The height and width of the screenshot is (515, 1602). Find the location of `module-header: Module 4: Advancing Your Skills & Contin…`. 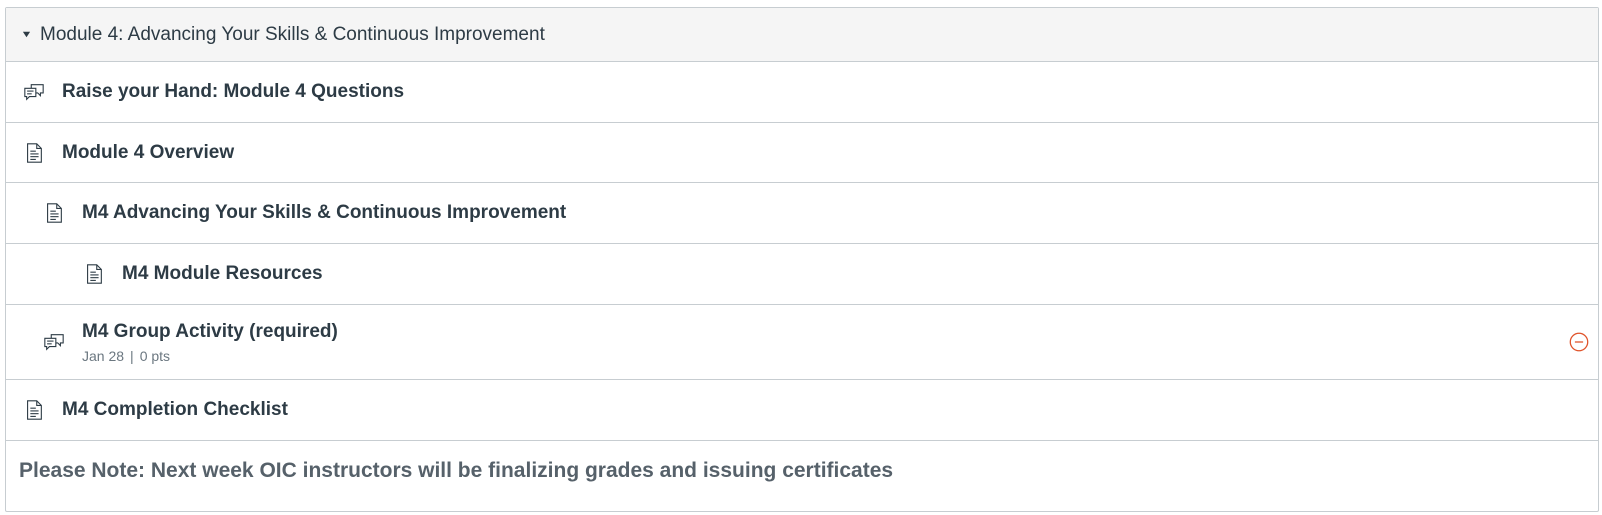

module-header: Module 4: Advancing Your Skills & Contin… is located at coordinates (802, 35).